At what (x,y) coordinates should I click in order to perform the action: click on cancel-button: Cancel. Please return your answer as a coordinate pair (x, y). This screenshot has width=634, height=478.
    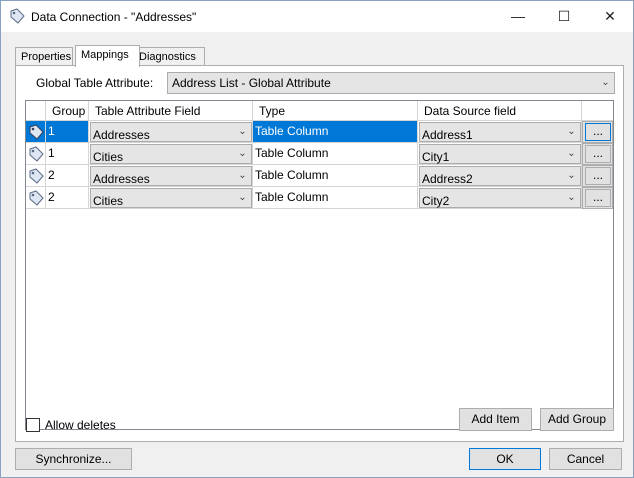
    Looking at the image, I should click on (585, 459).